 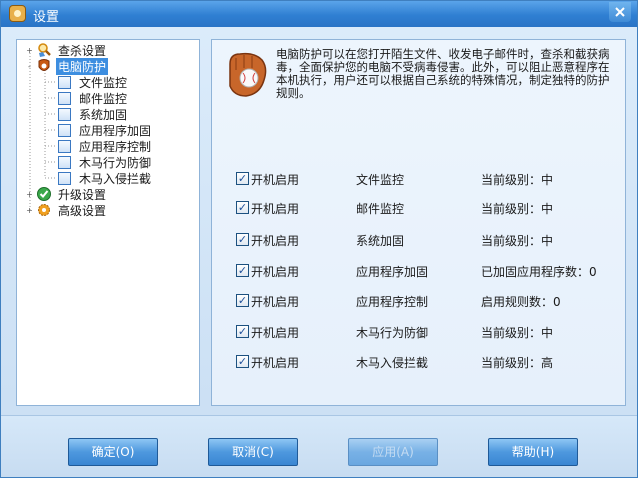 What do you see at coordinates (319, 446) in the screenshot?
I see `dialog-button-bar: 确定(O) 取消(C) 应用(A) 帮助(H)` at bounding box center [319, 446].